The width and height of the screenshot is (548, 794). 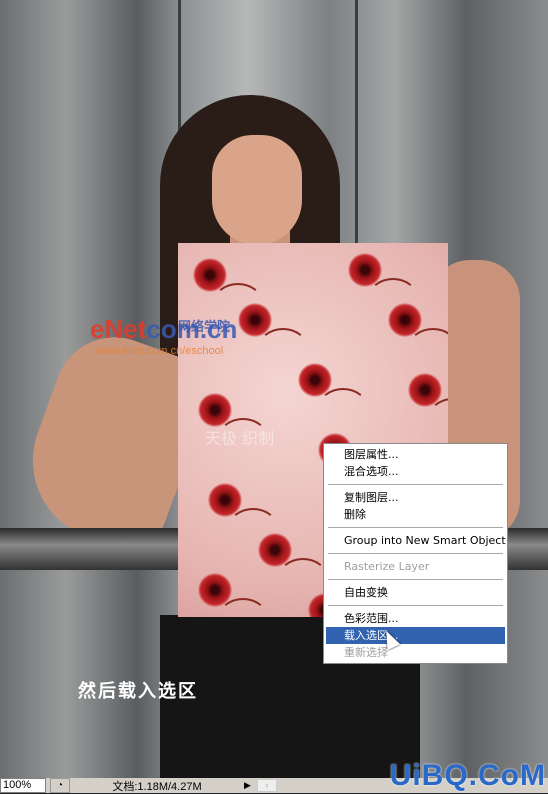 I want to click on horizontal-scrollbar: ‹, so click(x=267, y=785).